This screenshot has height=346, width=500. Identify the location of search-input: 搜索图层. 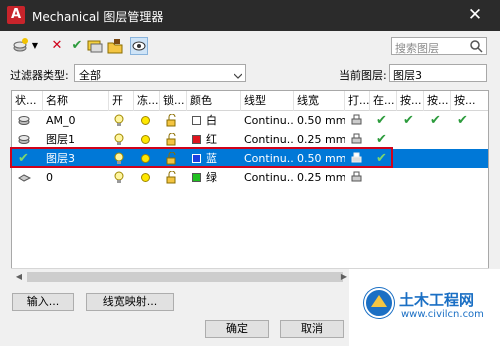
(439, 46).